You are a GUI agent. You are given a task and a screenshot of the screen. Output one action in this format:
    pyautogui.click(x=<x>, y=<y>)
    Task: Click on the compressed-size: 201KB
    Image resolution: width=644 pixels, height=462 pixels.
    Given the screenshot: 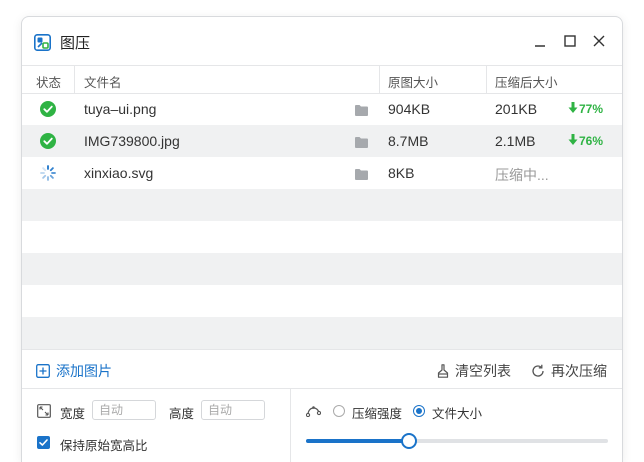 What is the action you would take?
    pyautogui.click(x=516, y=109)
    